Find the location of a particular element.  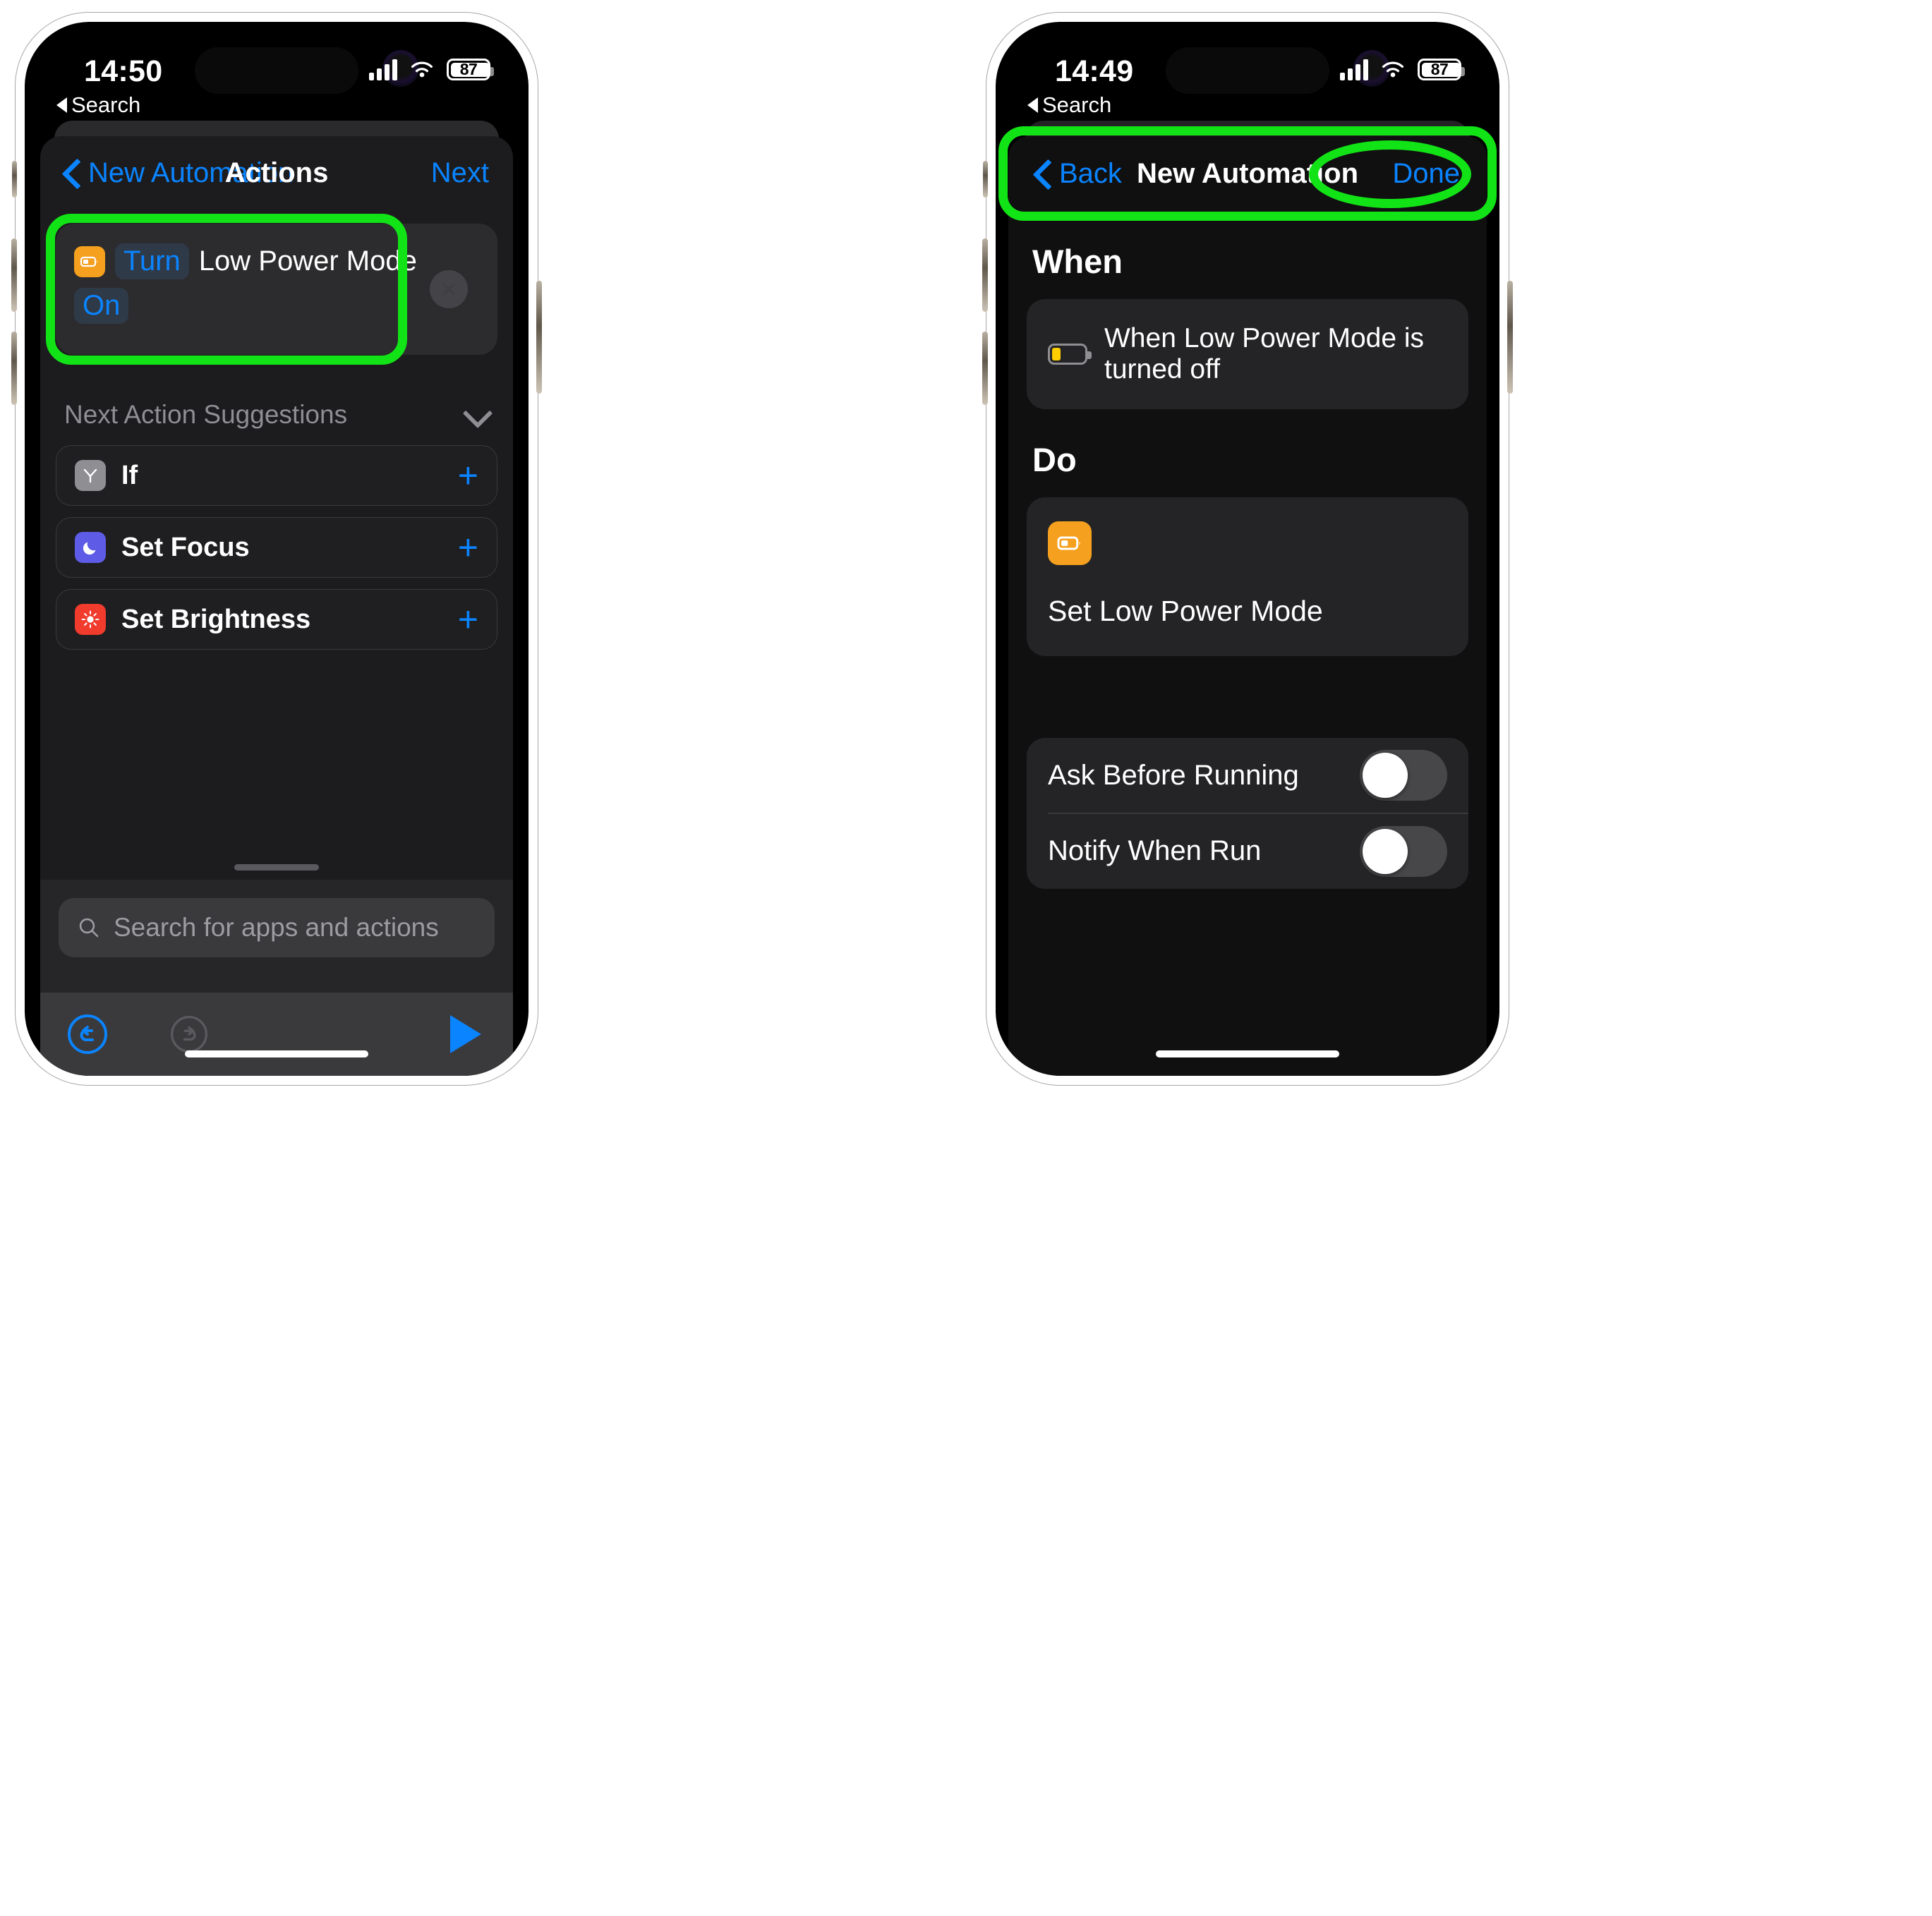

action-verb-token: Turn is located at coordinates (152, 261).